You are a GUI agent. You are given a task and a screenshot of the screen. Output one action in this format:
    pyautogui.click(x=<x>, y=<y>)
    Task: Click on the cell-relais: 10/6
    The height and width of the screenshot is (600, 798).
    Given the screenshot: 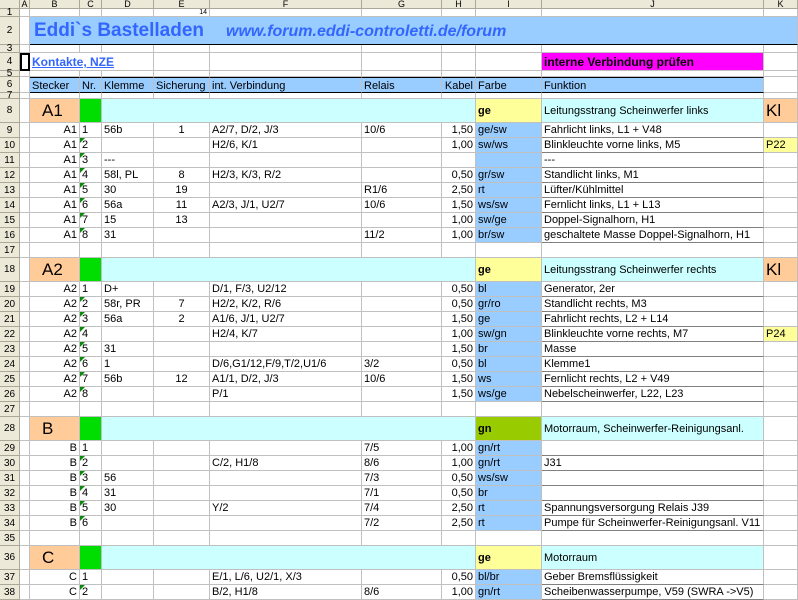 What is the action you would take?
    pyautogui.click(x=402, y=130)
    